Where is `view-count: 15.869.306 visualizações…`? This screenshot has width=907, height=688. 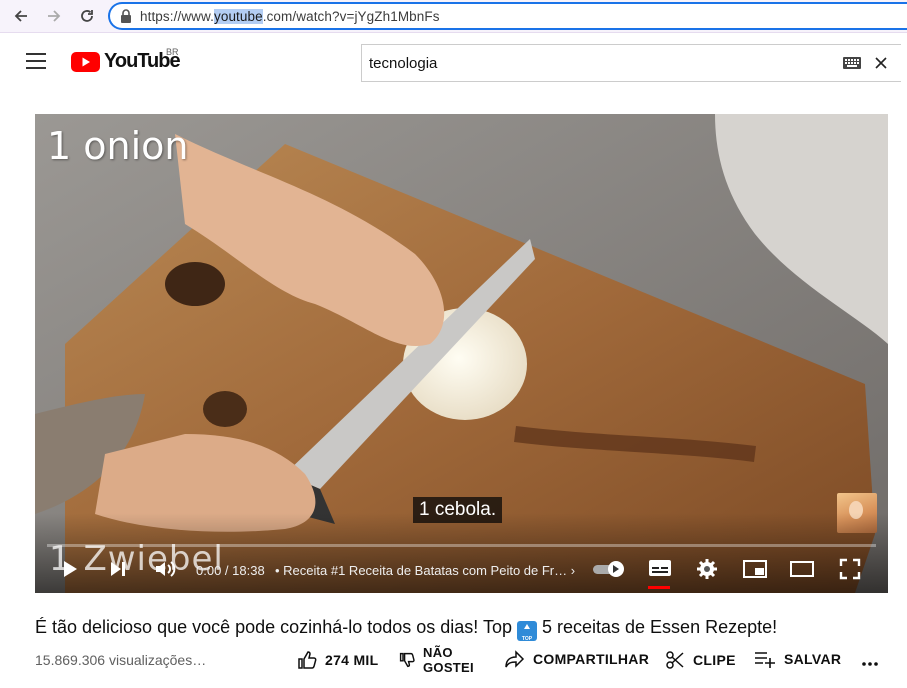 view-count: 15.869.306 visualizações… is located at coordinates (120, 660).